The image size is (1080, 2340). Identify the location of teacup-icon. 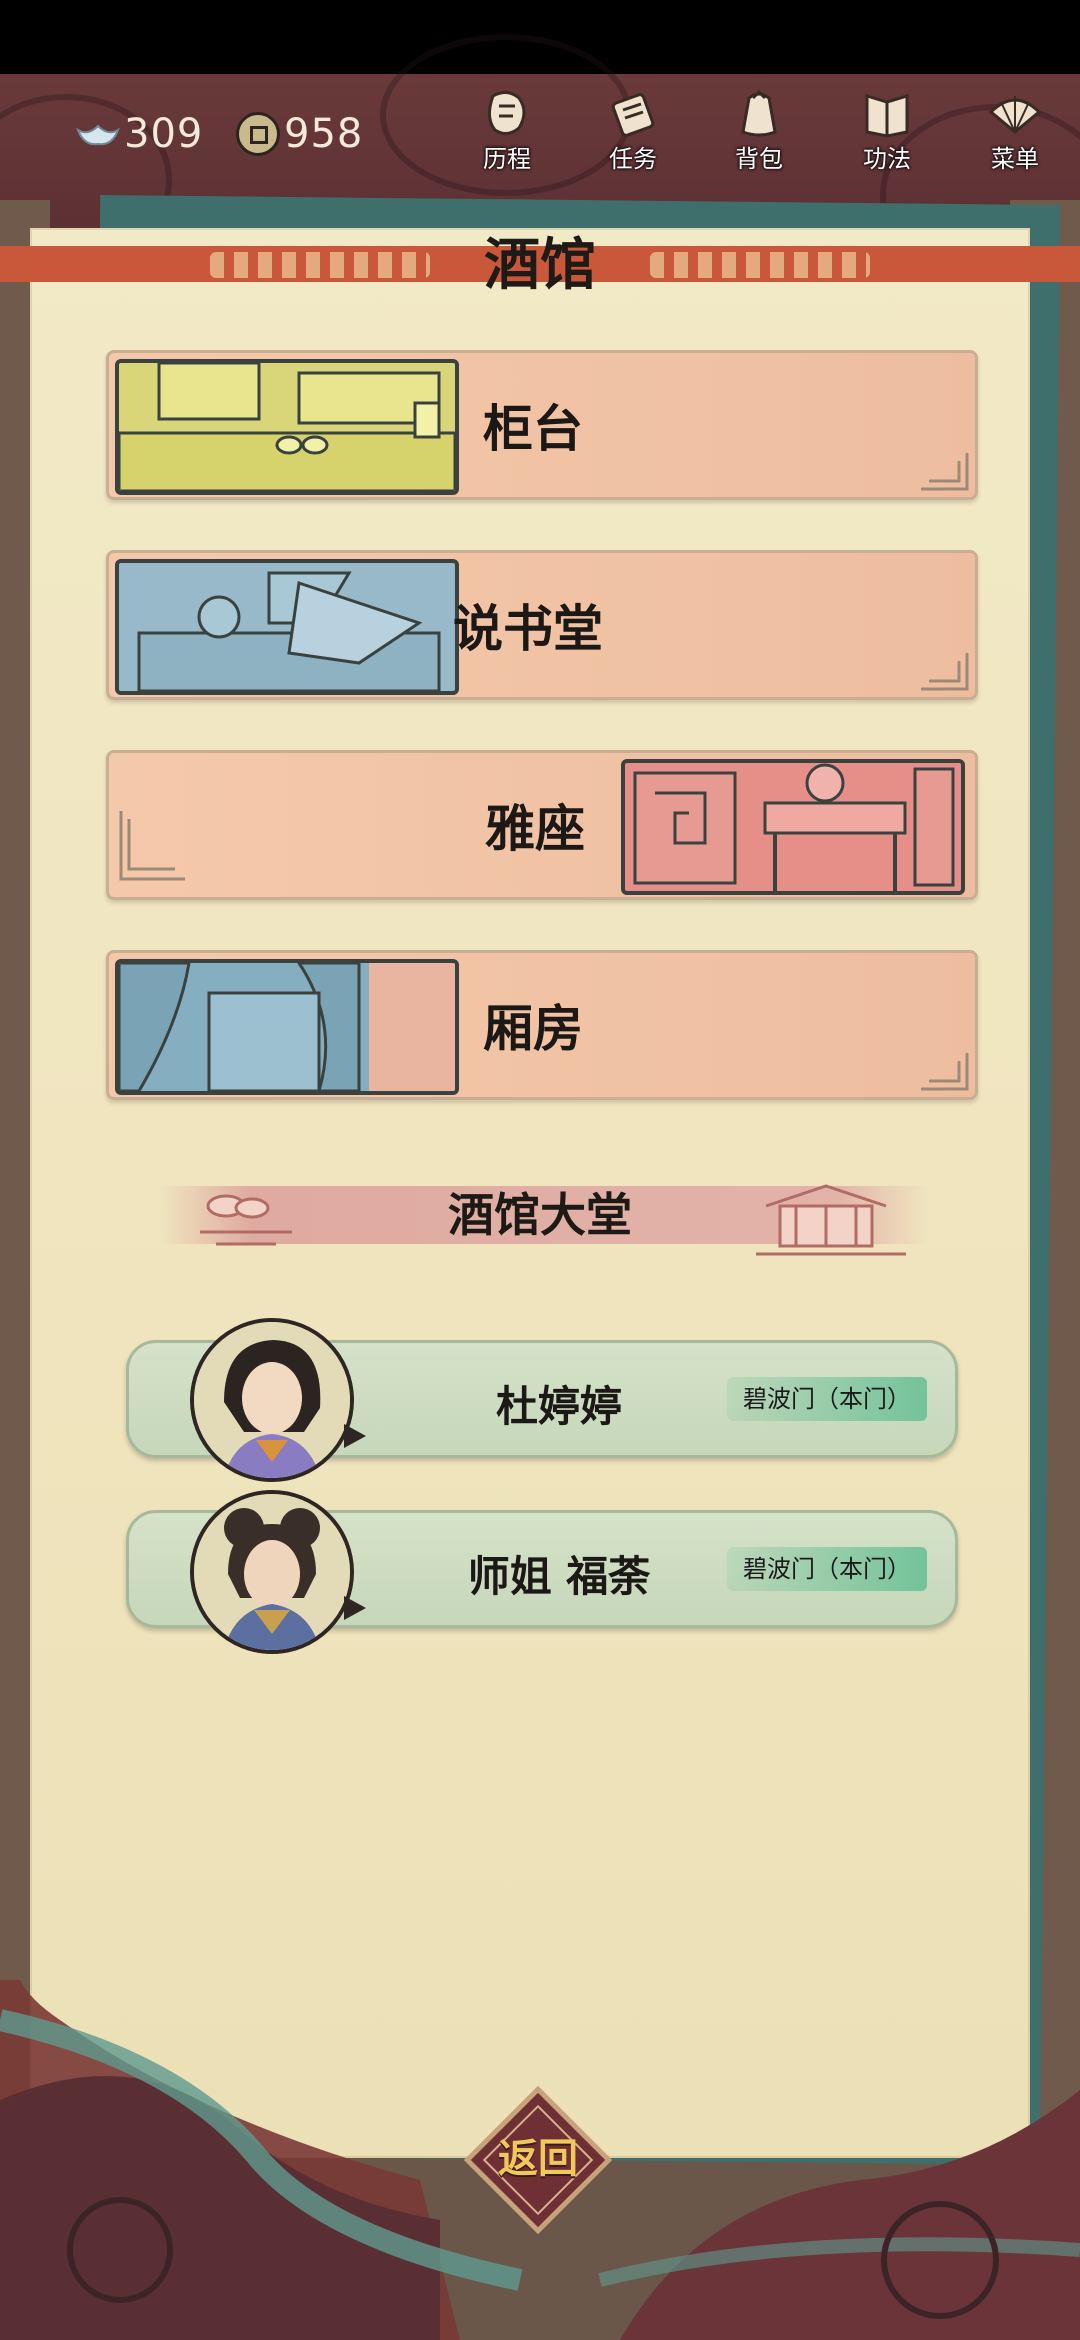
(246, 1220).